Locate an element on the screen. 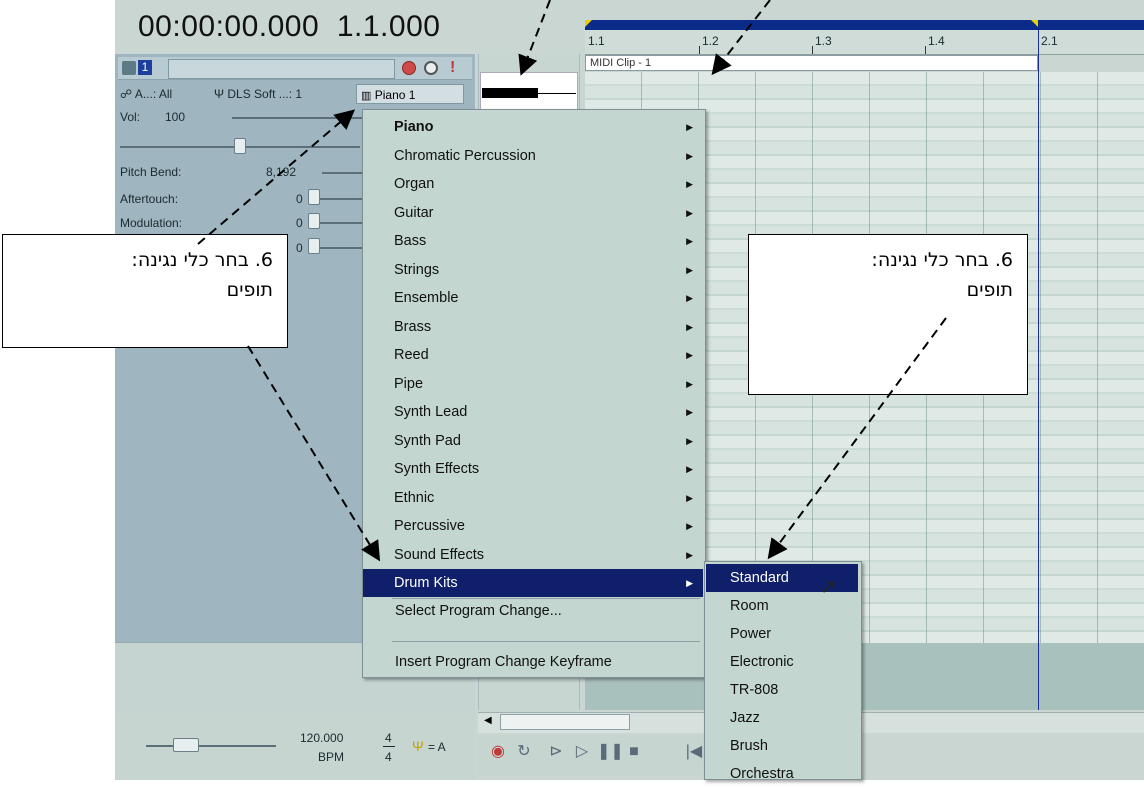  arrow-to-instrument is located at coordinates (276, 177).